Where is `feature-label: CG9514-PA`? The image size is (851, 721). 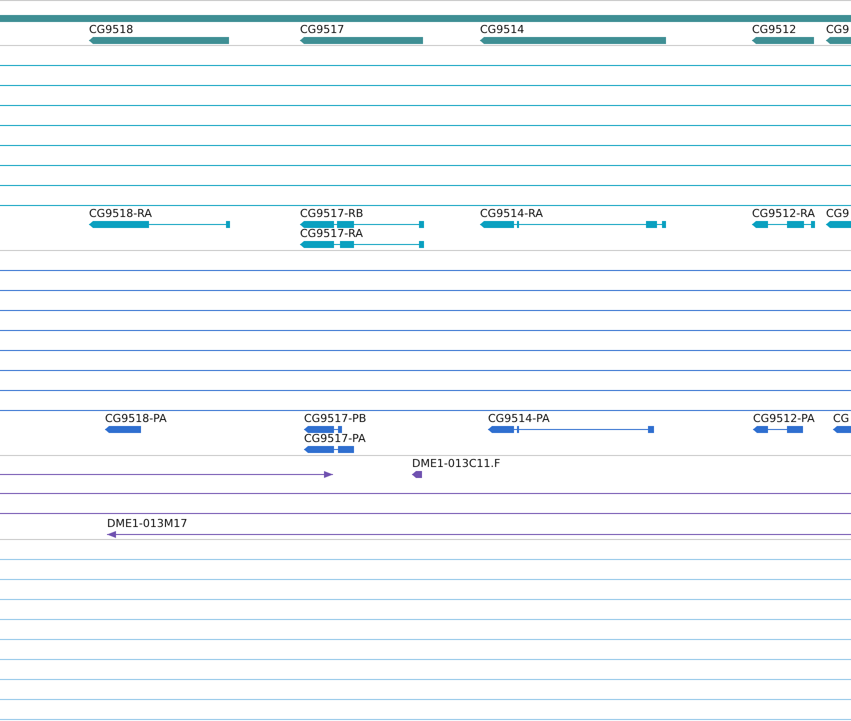
feature-label: CG9514-PA is located at coordinates (519, 419).